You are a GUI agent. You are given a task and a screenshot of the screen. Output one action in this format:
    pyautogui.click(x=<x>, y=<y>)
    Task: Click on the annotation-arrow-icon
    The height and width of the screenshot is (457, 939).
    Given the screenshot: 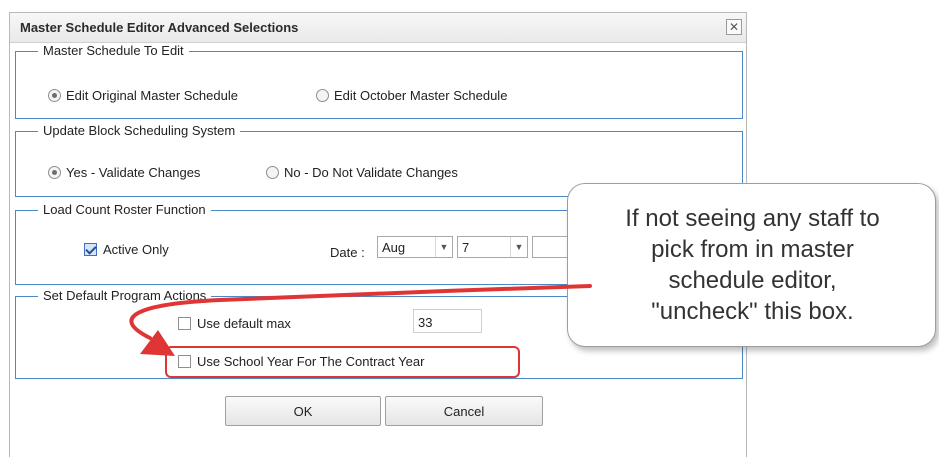 What is the action you would take?
    pyautogui.click(x=360, y=320)
    